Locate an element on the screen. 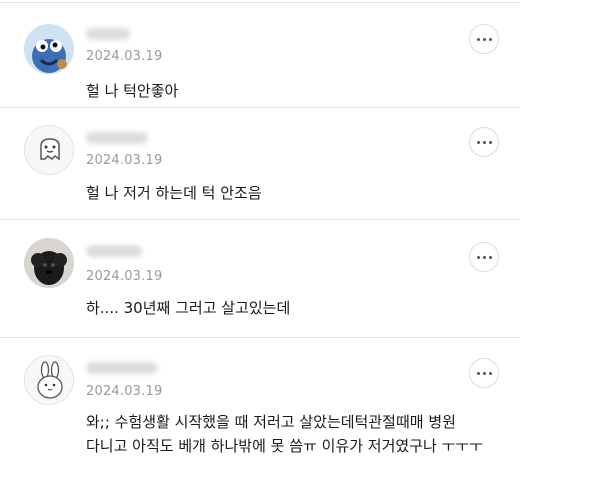  cookie-monster-avatar-icon is located at coordinates (49, 49).